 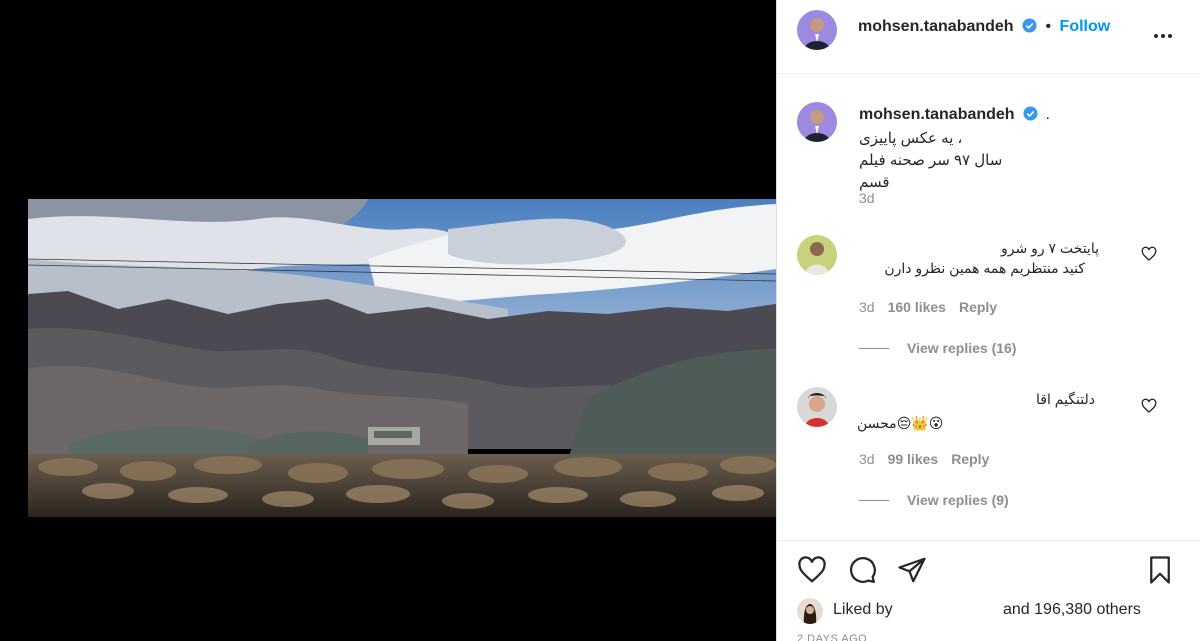 I want to click on author-avatar, so click(x=817, y=30).